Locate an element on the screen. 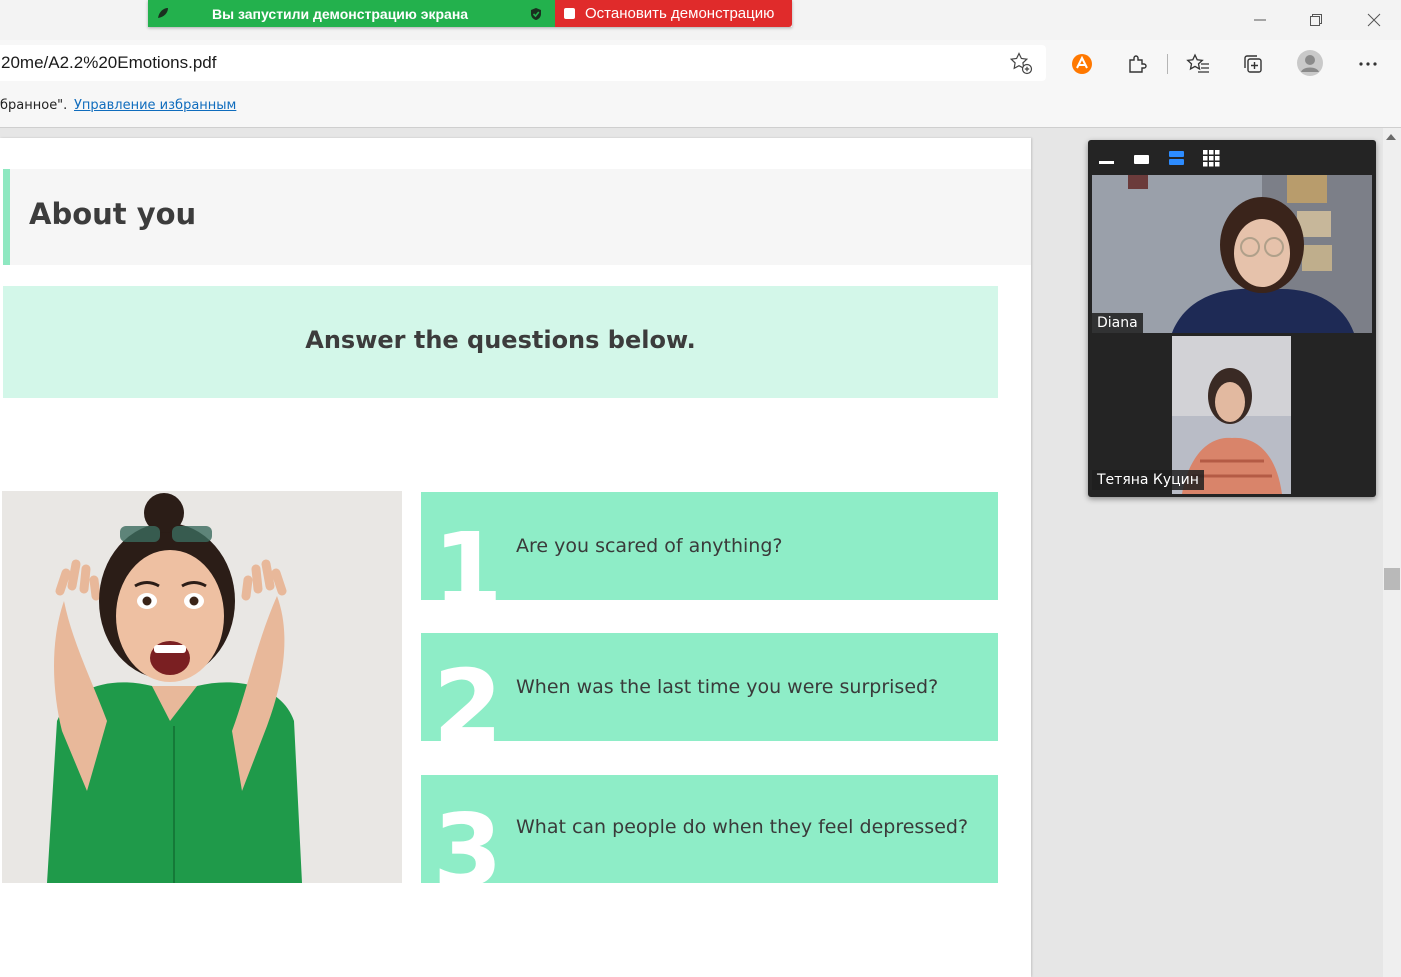 The height and width of the screenshot is (977, 1401). share-leaf-icon is located at coordinates (163, 13).